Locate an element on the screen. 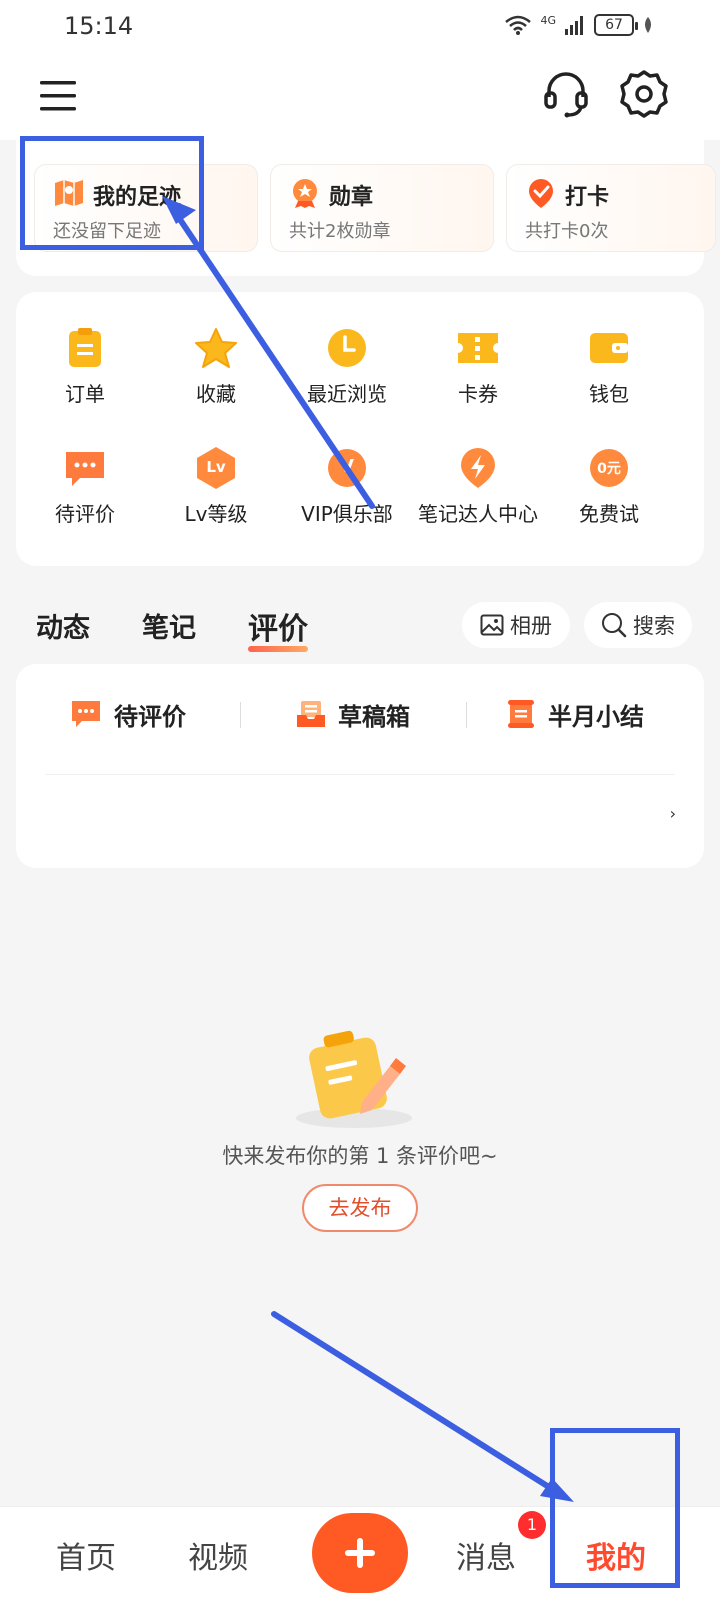 Image resolution: width=720 pixels, height=1600 pixels. card-title: 打卡 is located at coordinates (587, 197).